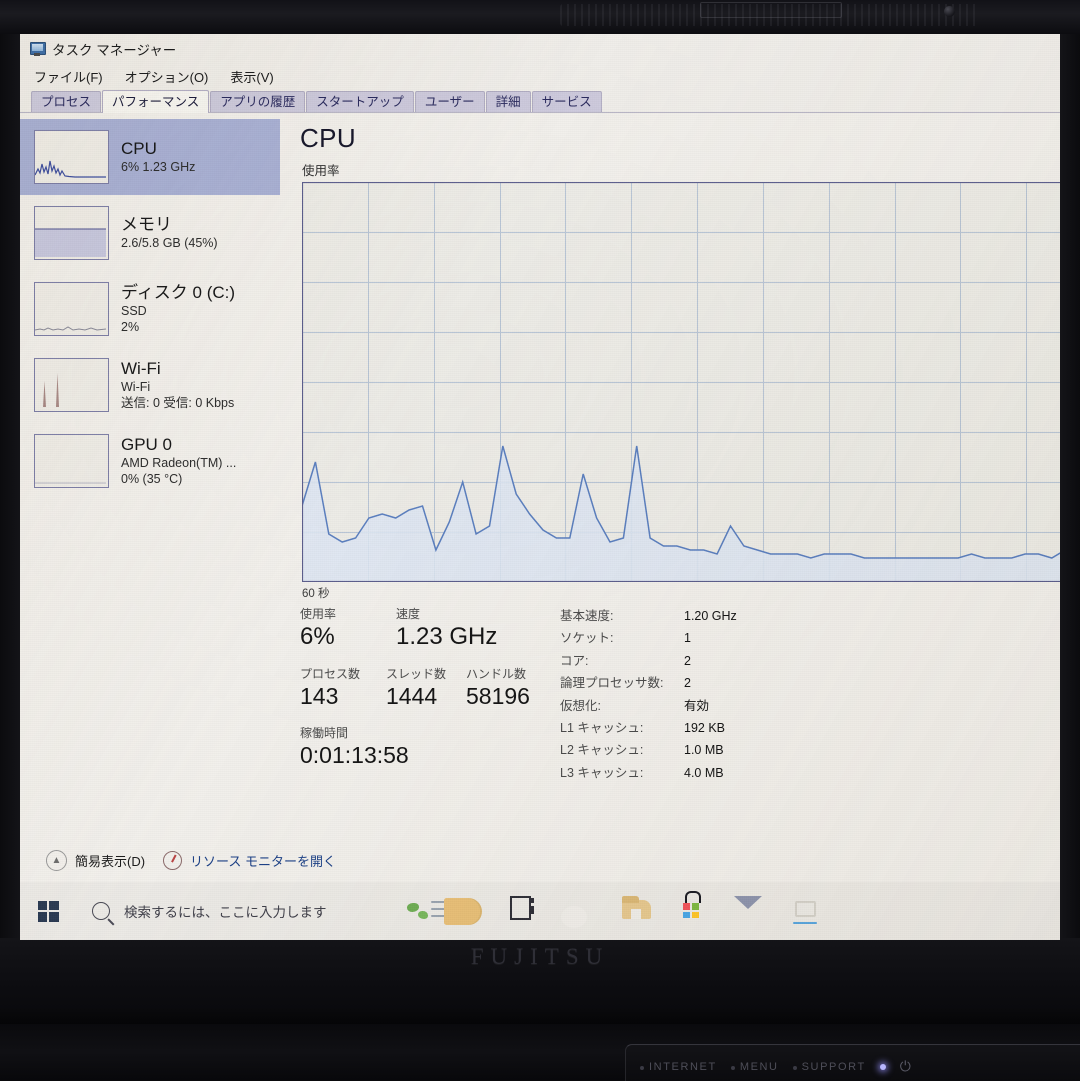  I want to click on menu-view: 表示(V), so click(251, 76).